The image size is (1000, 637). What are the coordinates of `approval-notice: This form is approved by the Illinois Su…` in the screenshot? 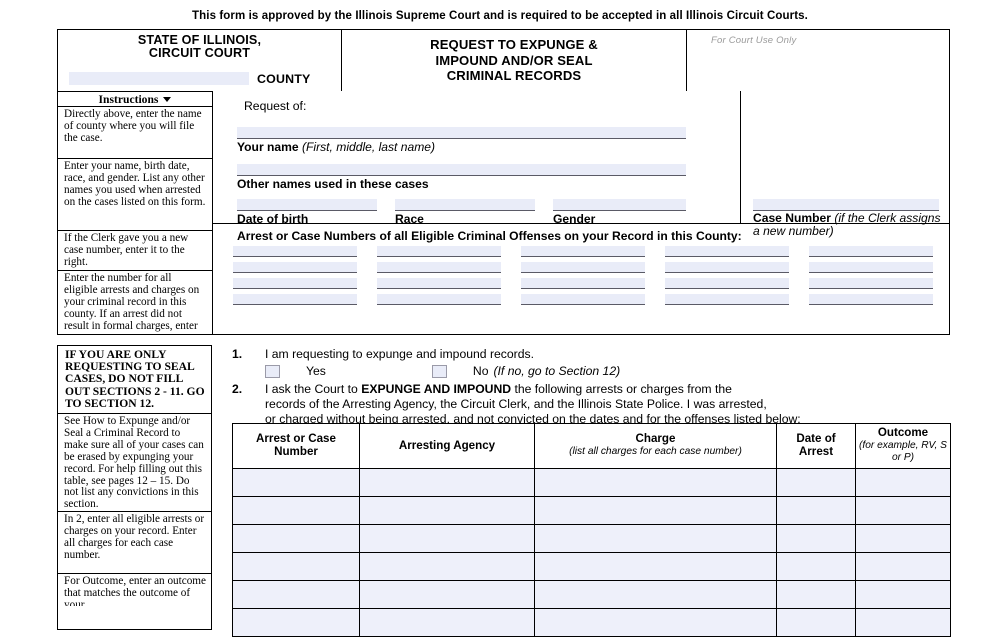 It's located at (500, 16).